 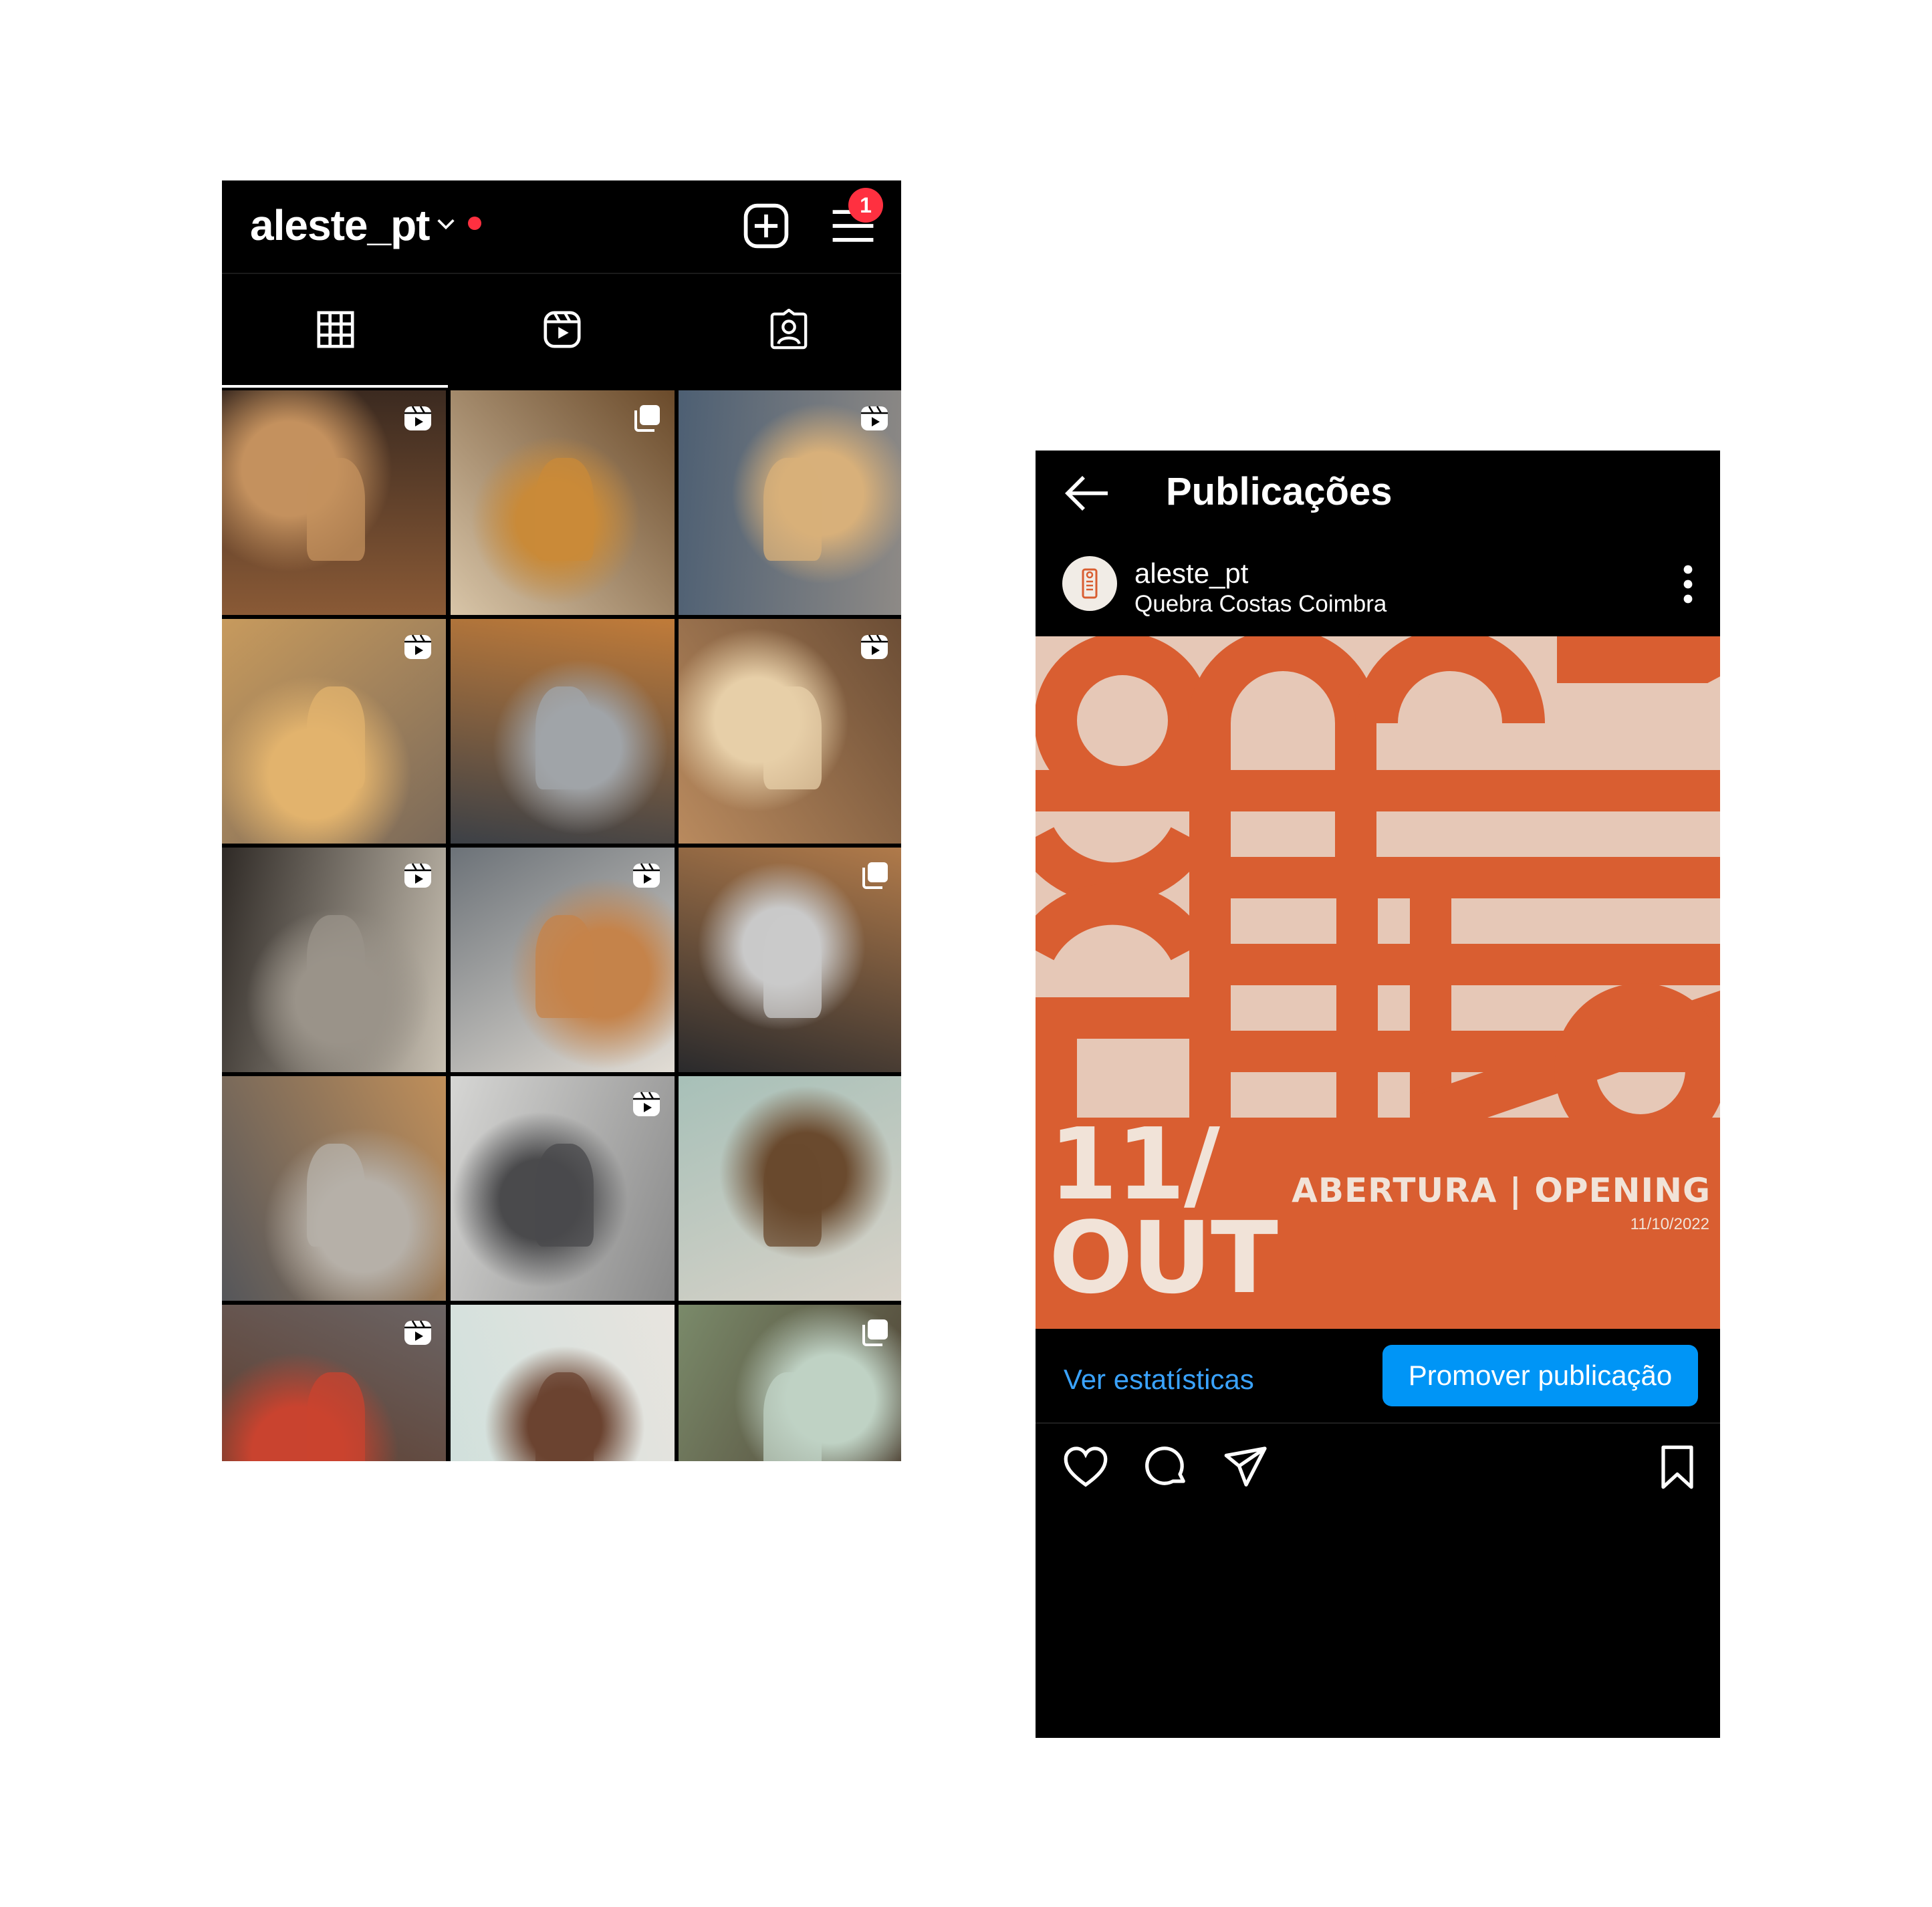 I want to click on profile-tabs, so click(x=561, y=331).